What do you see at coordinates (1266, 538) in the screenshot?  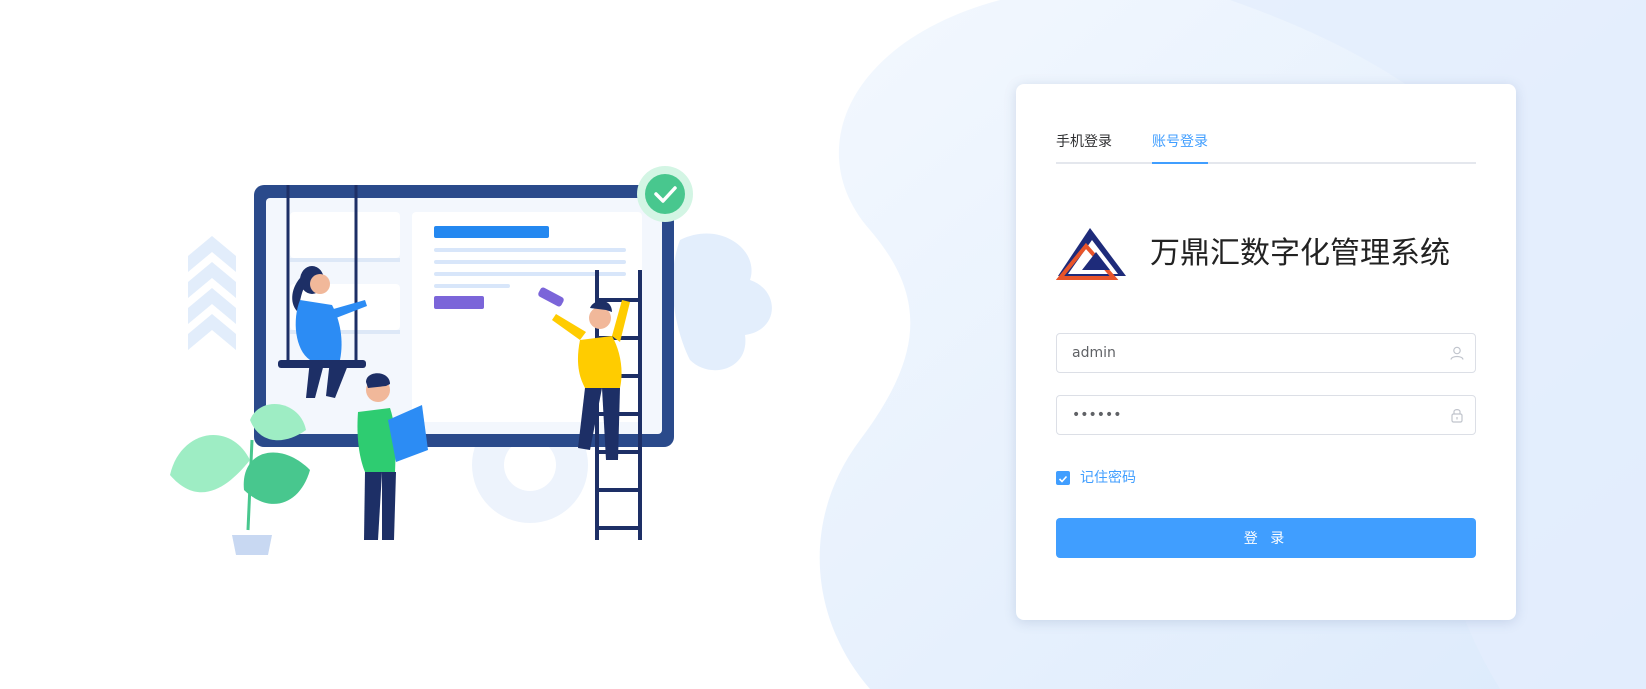 I see `login-button: 登 录` at bounding box center [1266, 538].